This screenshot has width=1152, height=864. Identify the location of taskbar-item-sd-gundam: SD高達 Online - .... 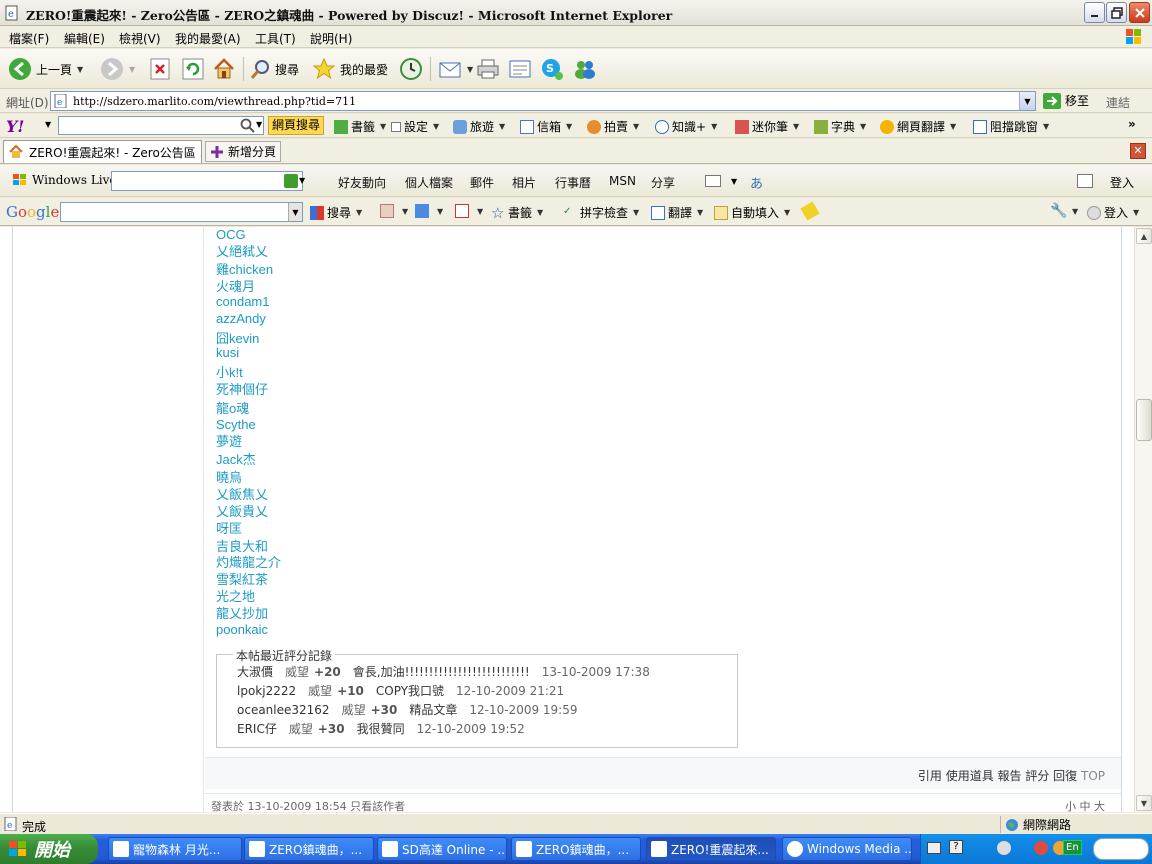
(442, 849).